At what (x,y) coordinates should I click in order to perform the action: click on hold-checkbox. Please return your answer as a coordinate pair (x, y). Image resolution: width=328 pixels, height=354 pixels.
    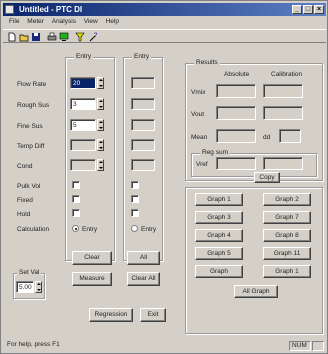
    Looking at the image, I should click on (76, 213).